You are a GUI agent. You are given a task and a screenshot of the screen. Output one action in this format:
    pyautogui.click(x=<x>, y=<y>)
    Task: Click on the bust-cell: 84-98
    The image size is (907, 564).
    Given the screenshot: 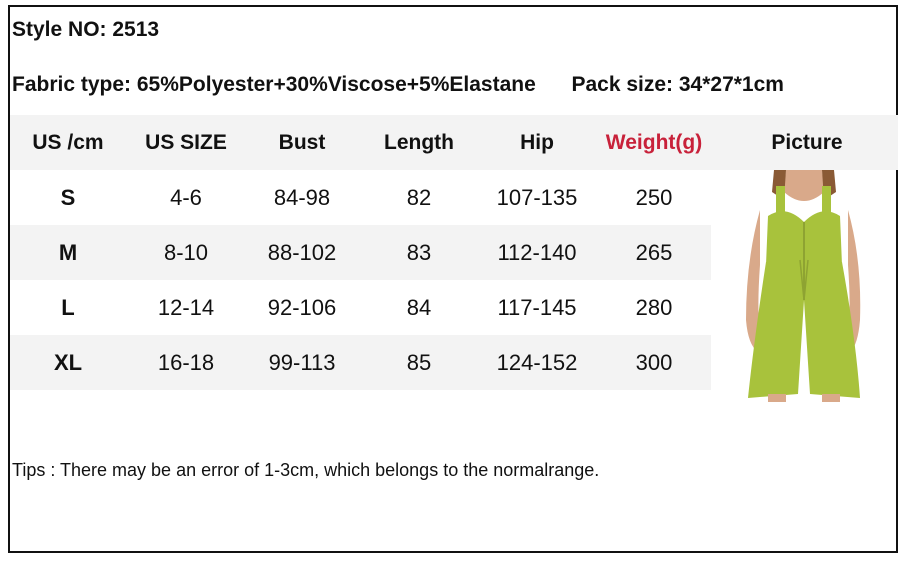 What is the action you would take?
    pyautogui.click(x=302, y=197)
    